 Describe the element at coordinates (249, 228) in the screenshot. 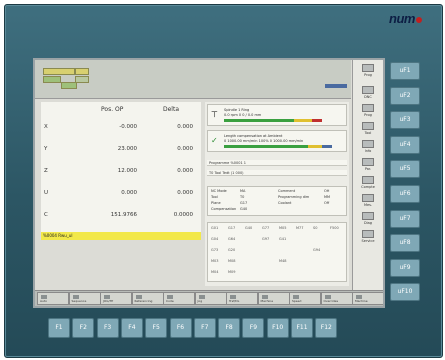

I see `gcode-cell: G40` at that location.